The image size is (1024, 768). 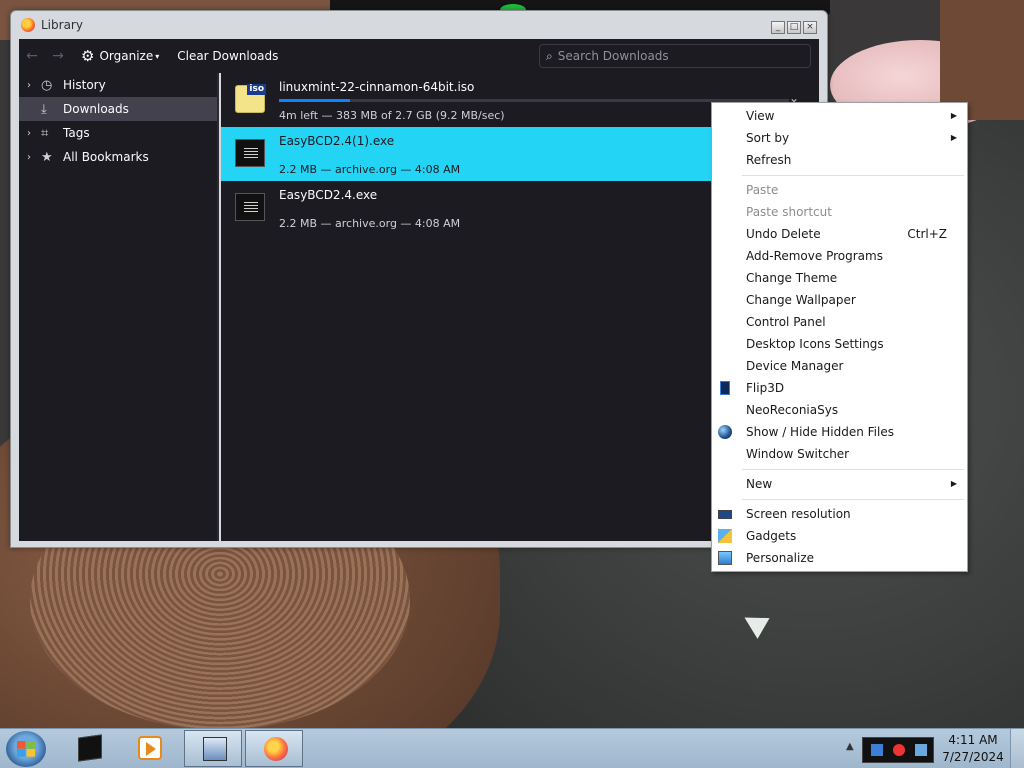 I want to click on volume-icon, so click(x=921, y=750).